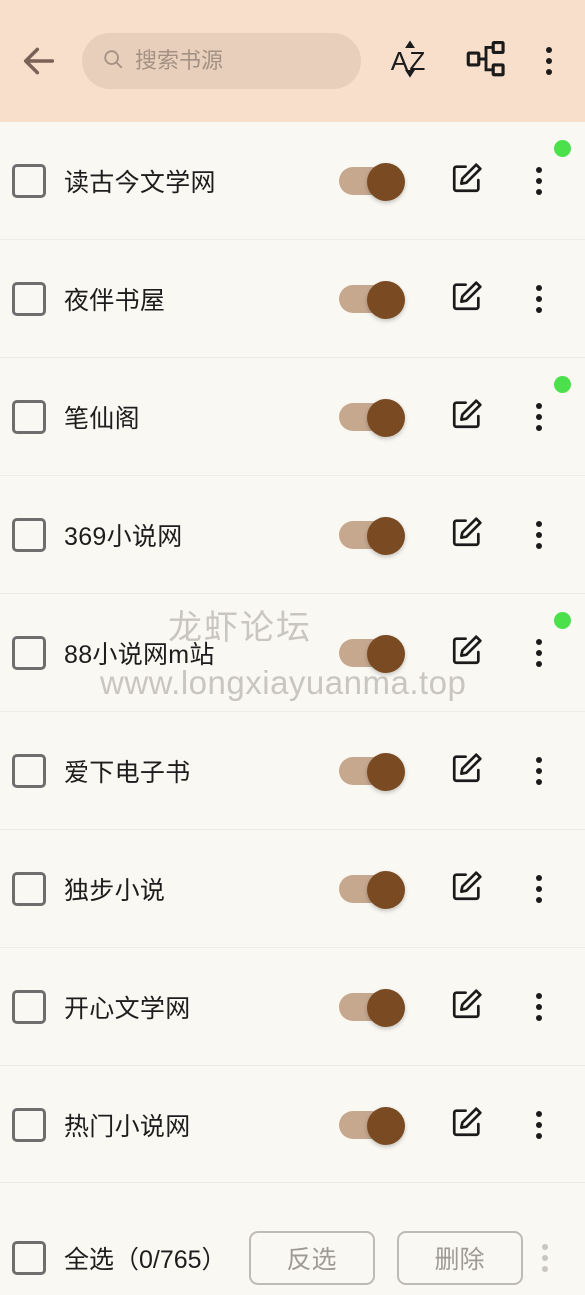  Describe the element at coordinates (417, 61) in the screenshot. I see `svg-text: Z` at that location.